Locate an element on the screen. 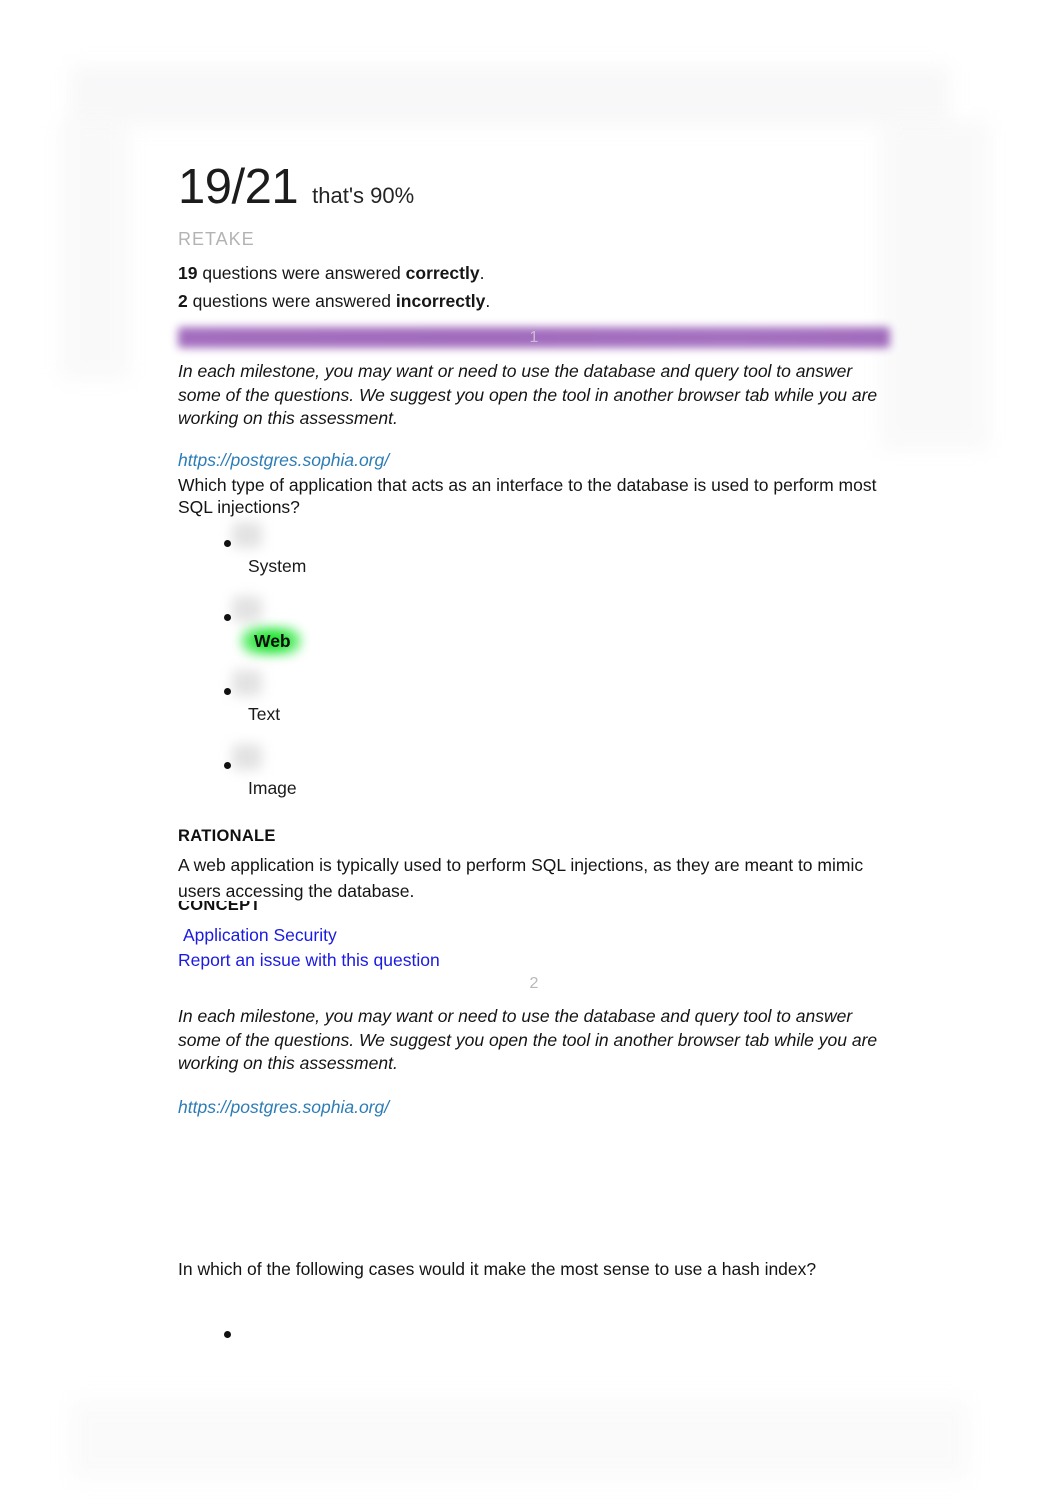 The width and height of the screenshot is (1062, 1508). page-artifact-bottom is located at coordinates (520, 1440).